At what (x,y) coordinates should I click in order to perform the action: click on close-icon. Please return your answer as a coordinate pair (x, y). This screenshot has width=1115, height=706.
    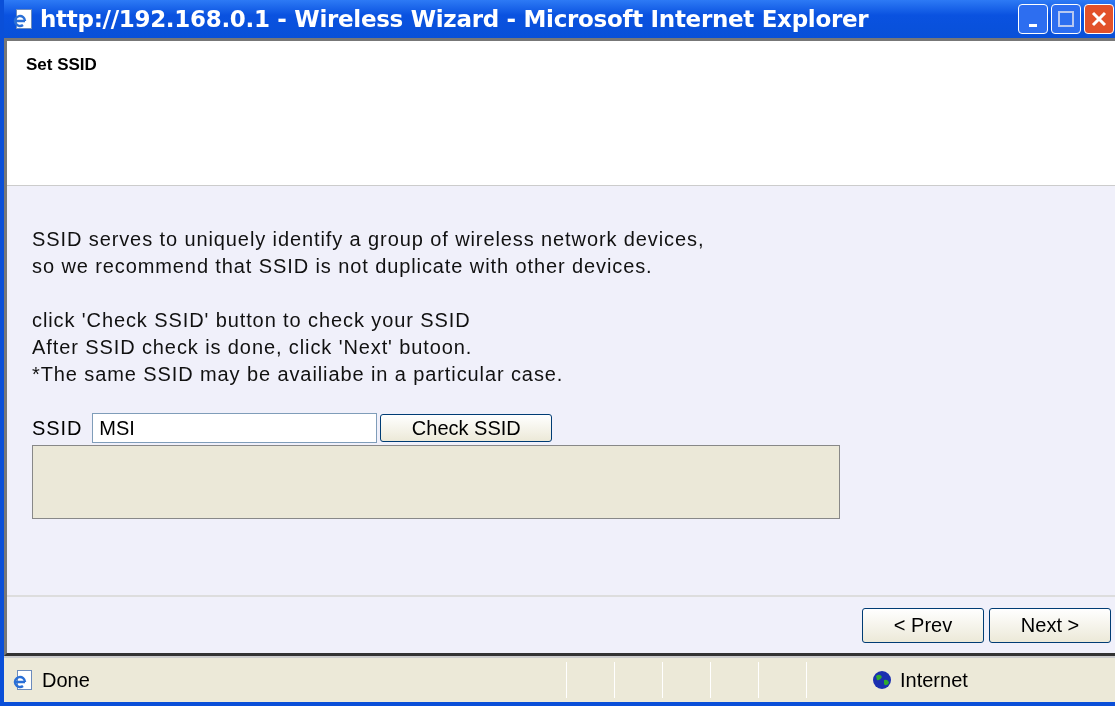
    Looking at the image, I should click on (1099, 19).